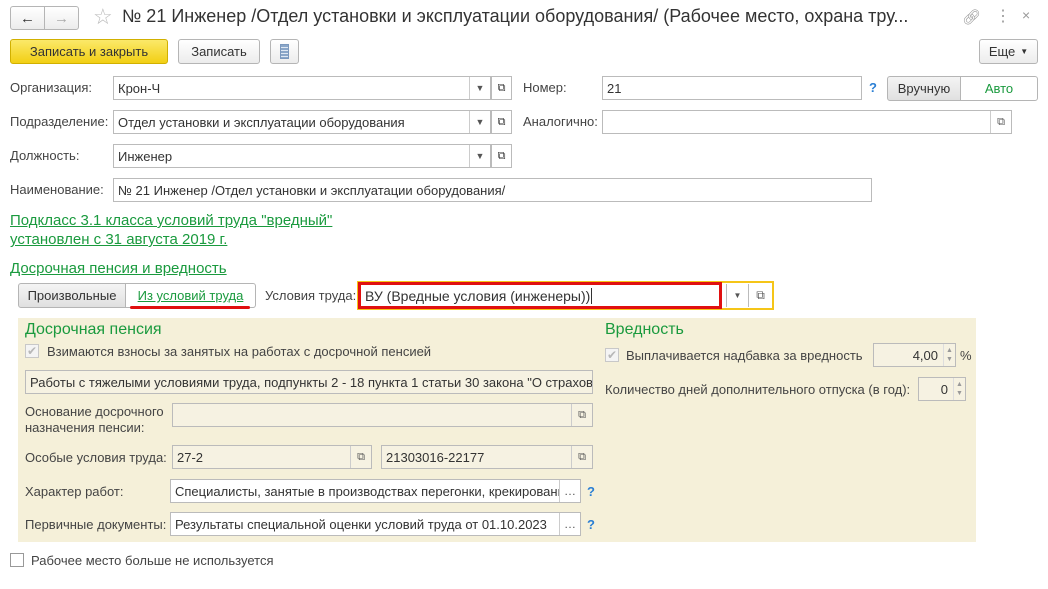  What do you see at coordinates (612, 355) in the screenshot?
I see `harm-checkbox: ✔` at bounding box center [612, 355].